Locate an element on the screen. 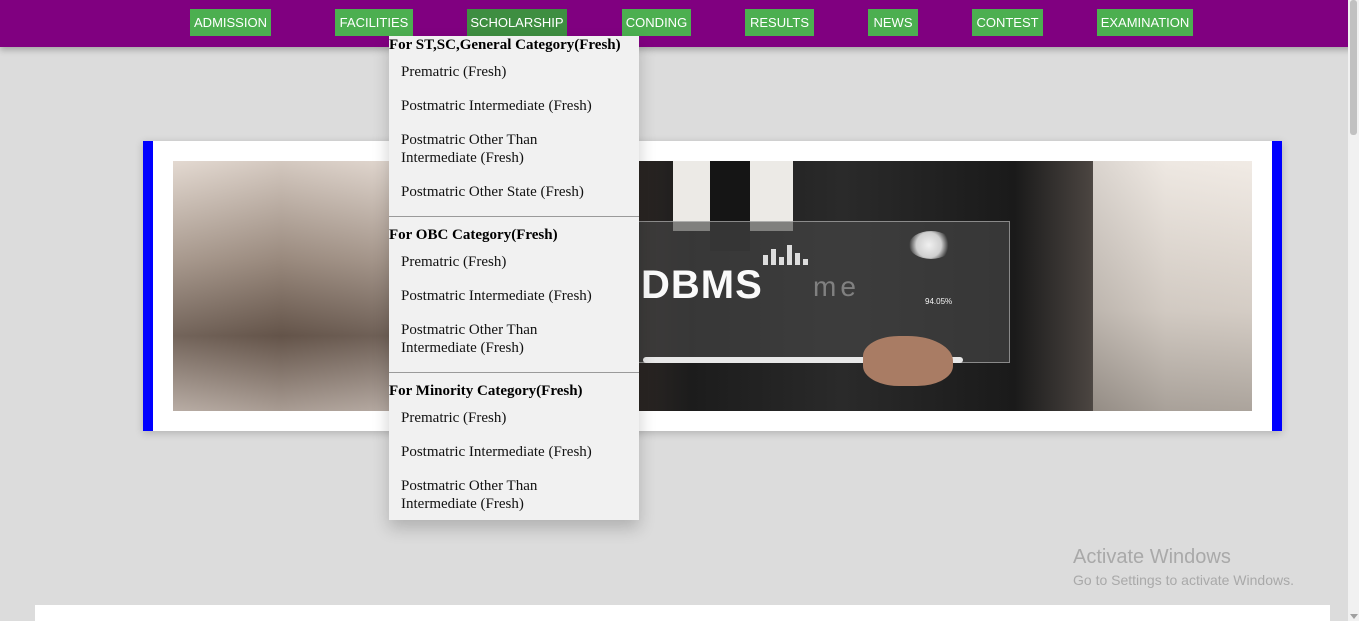 Image resolution: width=1359 pixels, height=621 pixels. banner-globe-graphic is located at coordinates (931, 245).